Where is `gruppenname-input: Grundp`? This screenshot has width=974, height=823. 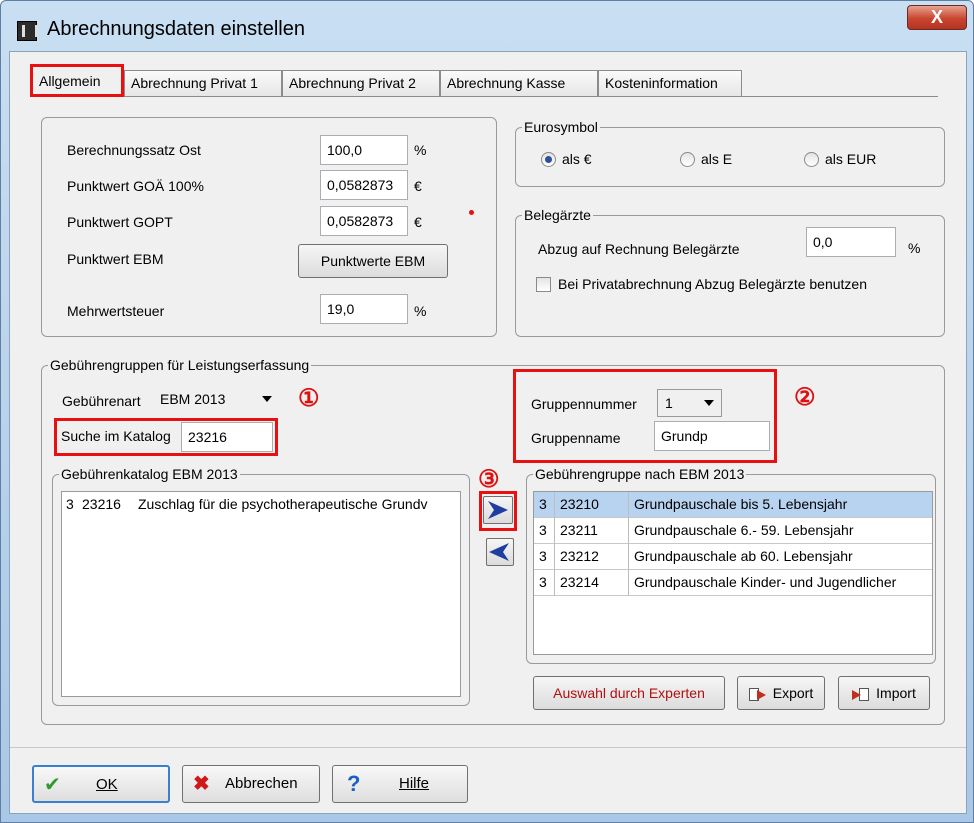 gruppenname-input: Grundp is located at coordinates (712, 436).